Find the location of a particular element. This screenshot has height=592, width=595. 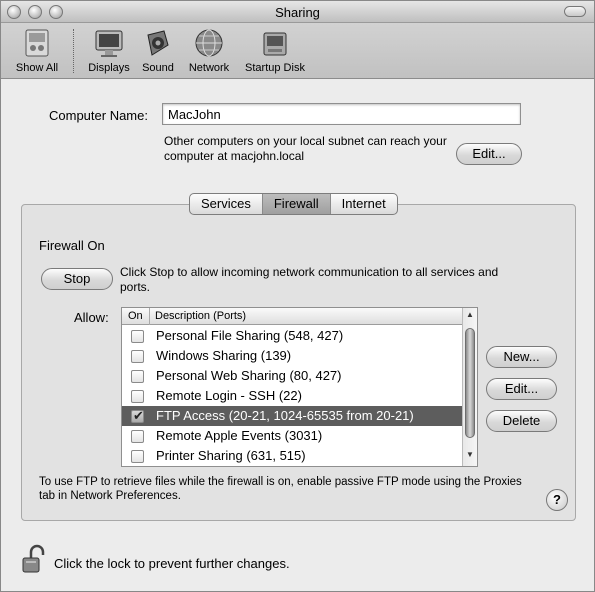

globe-icon is located at coordinates (209, 43).